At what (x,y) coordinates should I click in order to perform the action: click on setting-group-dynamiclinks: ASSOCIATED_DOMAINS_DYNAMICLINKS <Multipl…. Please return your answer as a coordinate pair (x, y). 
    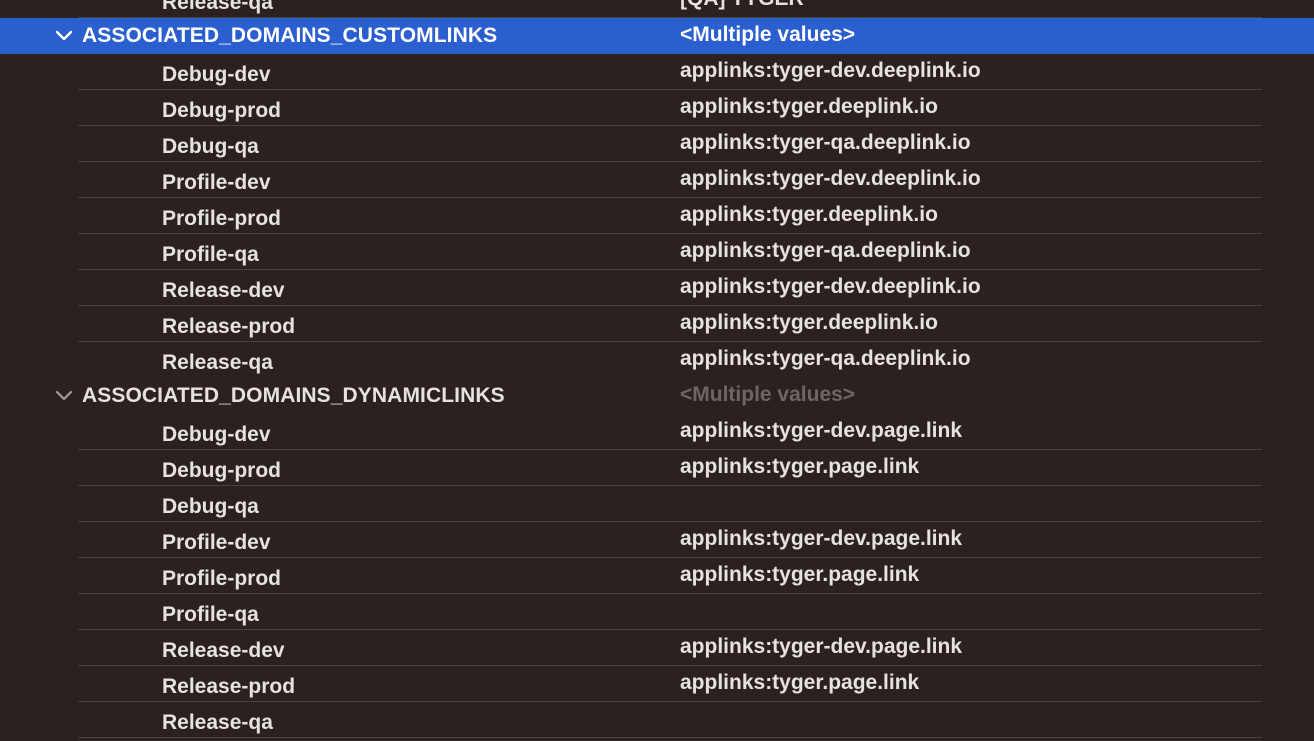
    Looking at the image, I should click on (657, 396).